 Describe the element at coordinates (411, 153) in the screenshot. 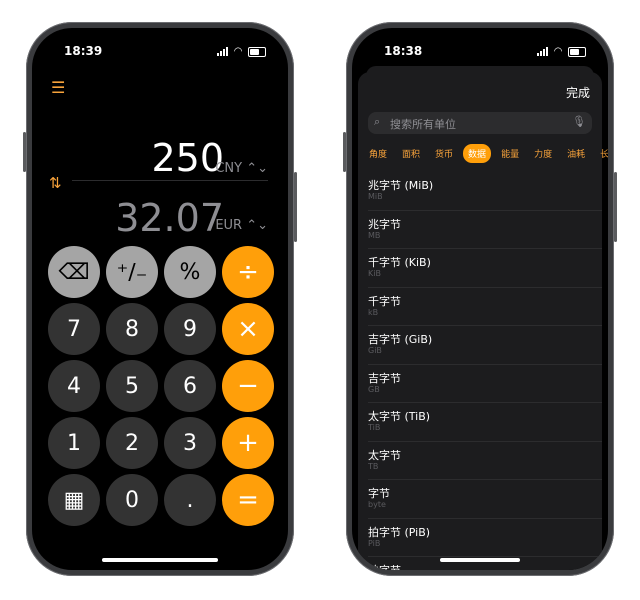

I see `tab-category: 面积` at that location.